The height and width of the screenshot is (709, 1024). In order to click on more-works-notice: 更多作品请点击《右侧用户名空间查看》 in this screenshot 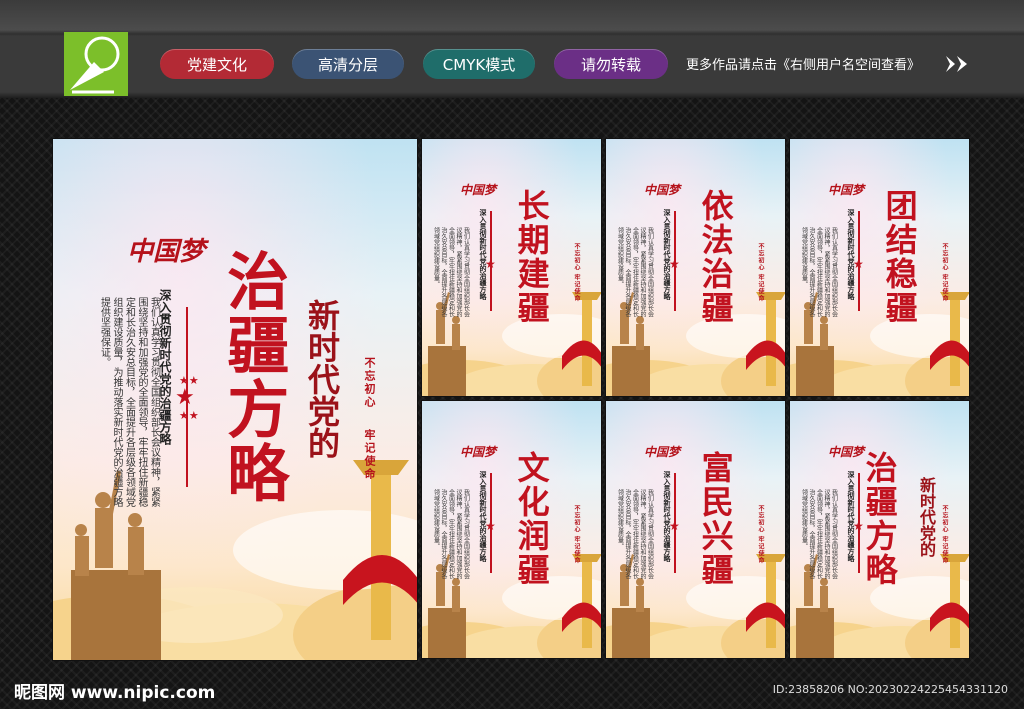, I will do `click(803, 63)`.